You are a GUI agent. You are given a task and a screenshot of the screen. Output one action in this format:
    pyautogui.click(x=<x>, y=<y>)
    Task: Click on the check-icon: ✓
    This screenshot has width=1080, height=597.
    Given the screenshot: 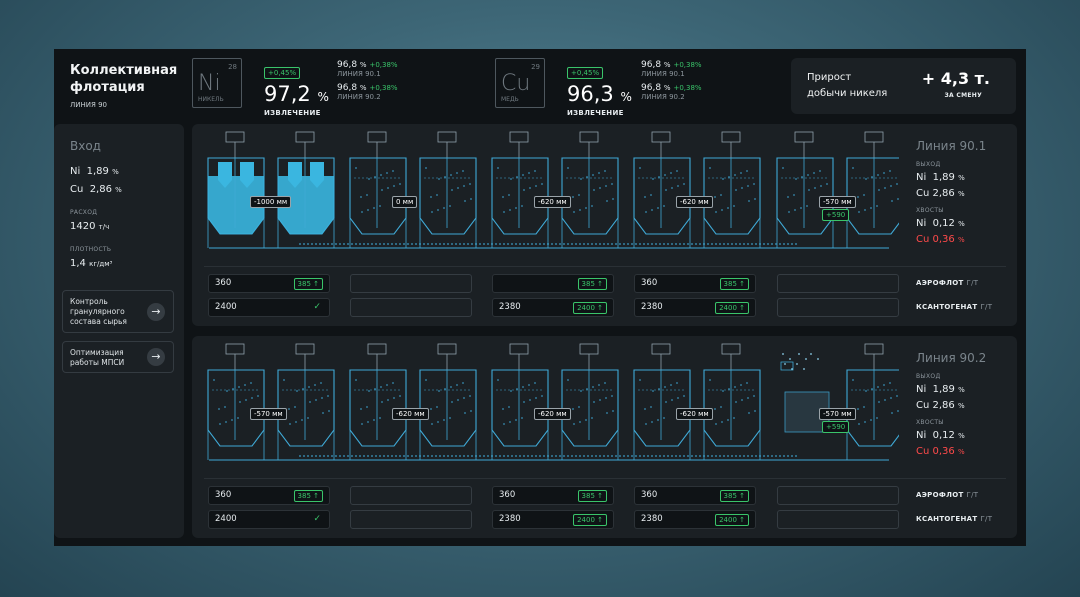 What is the action you would take?
    pyautogui.click(x=317, y=519)
    